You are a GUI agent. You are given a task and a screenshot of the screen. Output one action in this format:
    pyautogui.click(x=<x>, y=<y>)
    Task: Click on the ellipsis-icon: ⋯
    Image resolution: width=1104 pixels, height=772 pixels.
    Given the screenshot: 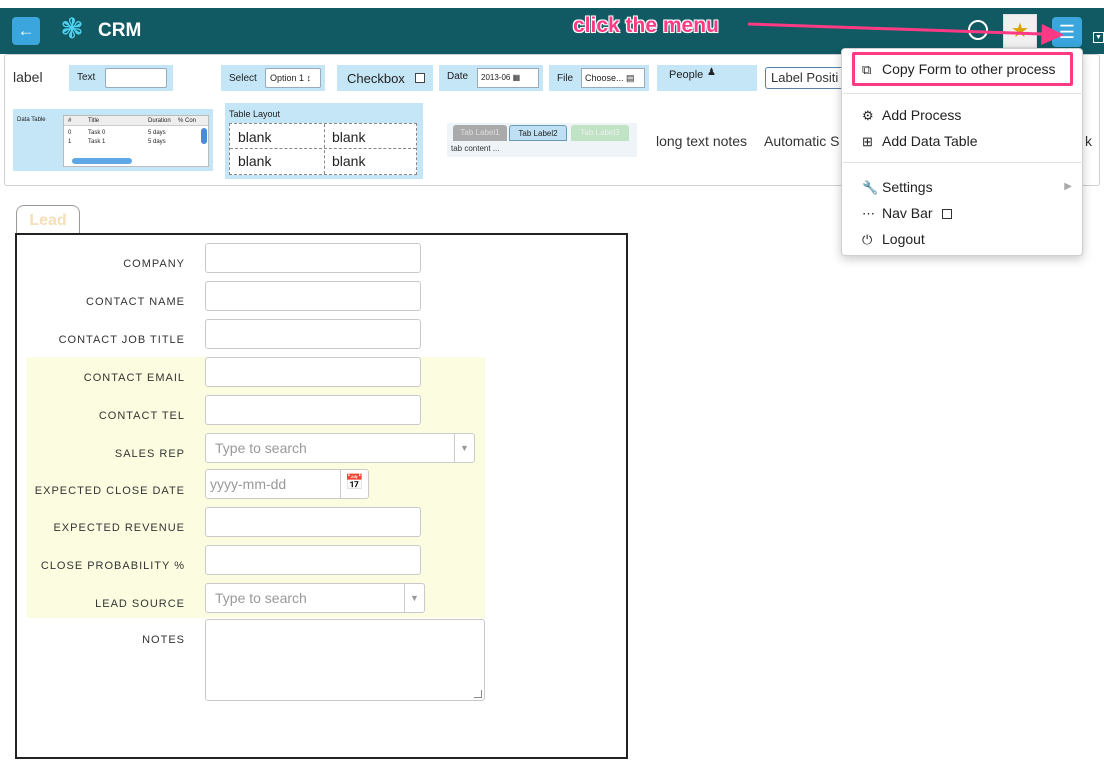 What is the action you would take?
    pyautogui.click(x=868, y=213)
    